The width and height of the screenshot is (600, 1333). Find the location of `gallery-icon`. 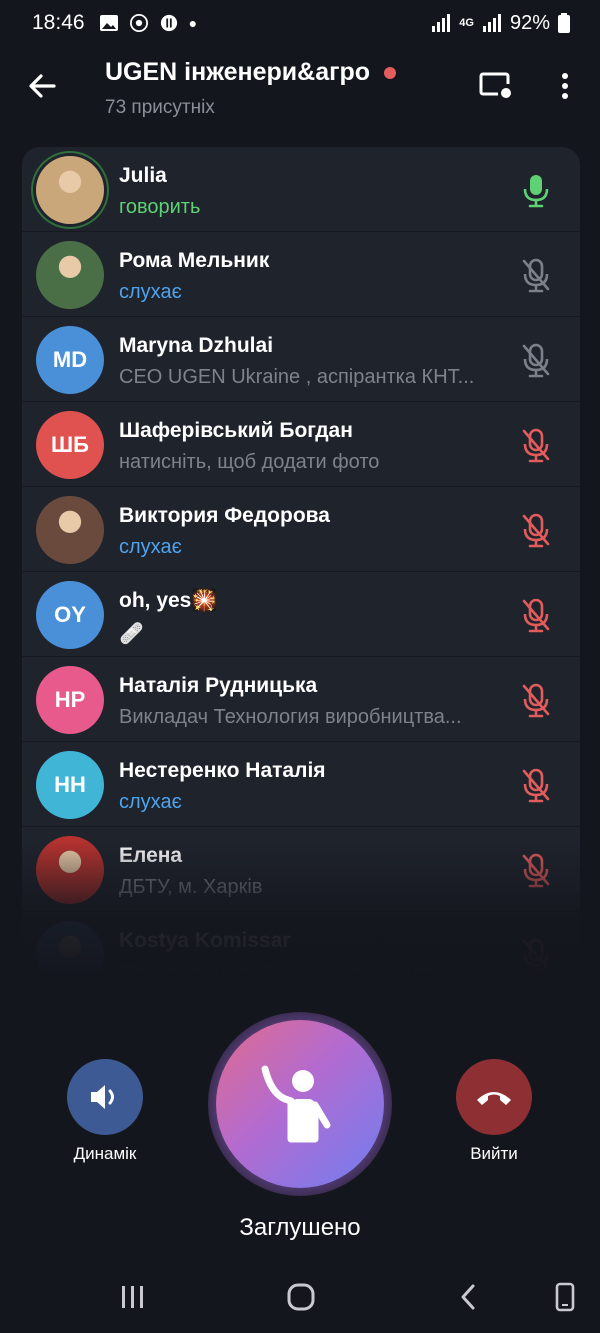

gallery-icon is located at coordinates (108, 23).